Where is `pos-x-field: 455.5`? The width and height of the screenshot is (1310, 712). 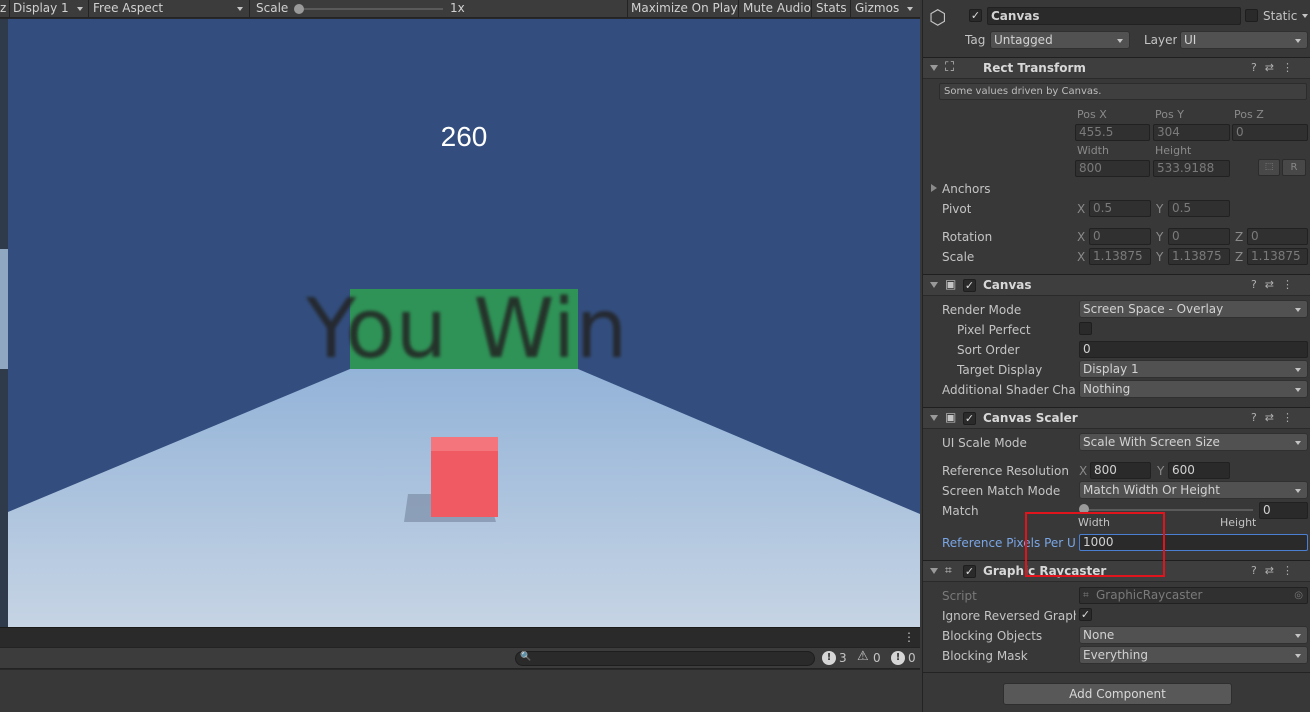 pos-x-field: 455.5 is located at coordinates (1112, 132).